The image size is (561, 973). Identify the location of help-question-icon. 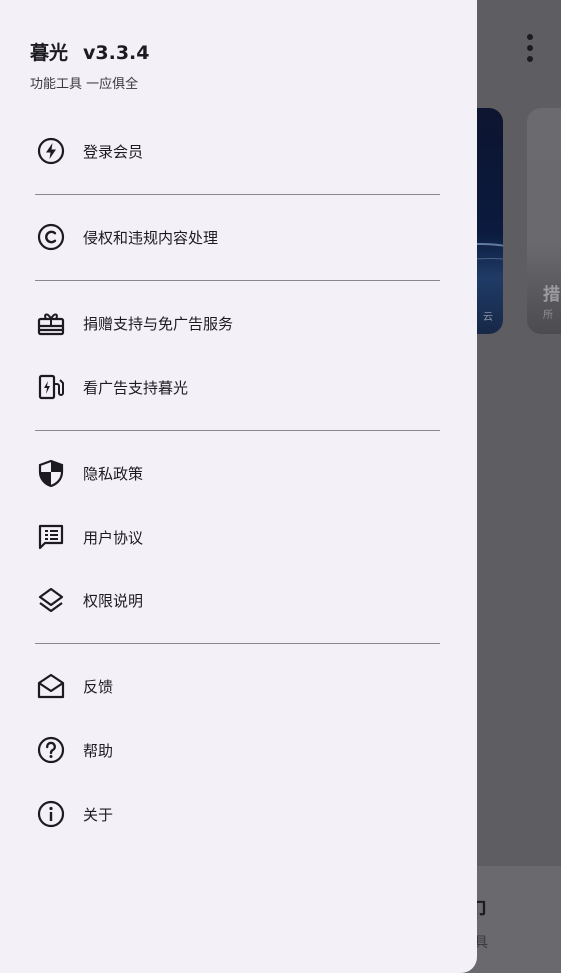
(51, 750).